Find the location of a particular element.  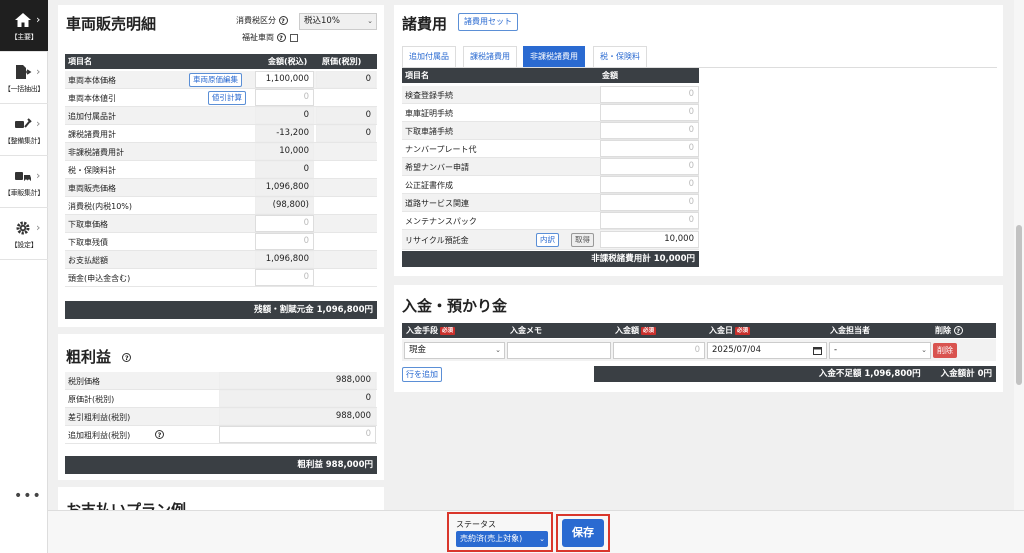

table-row: 車両本体値引 値引計算 0 is located at coordinates (221, 98).